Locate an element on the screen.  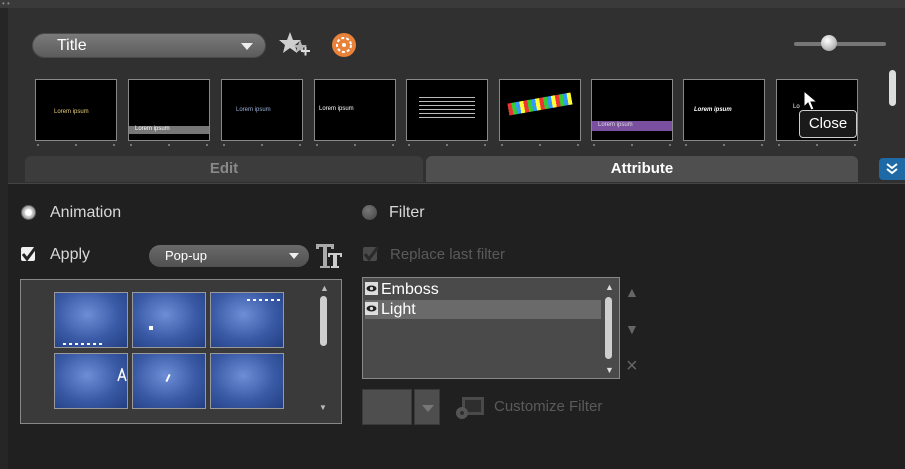
applied-filters-list: Emboss Light is located at coordinates (491, 328).